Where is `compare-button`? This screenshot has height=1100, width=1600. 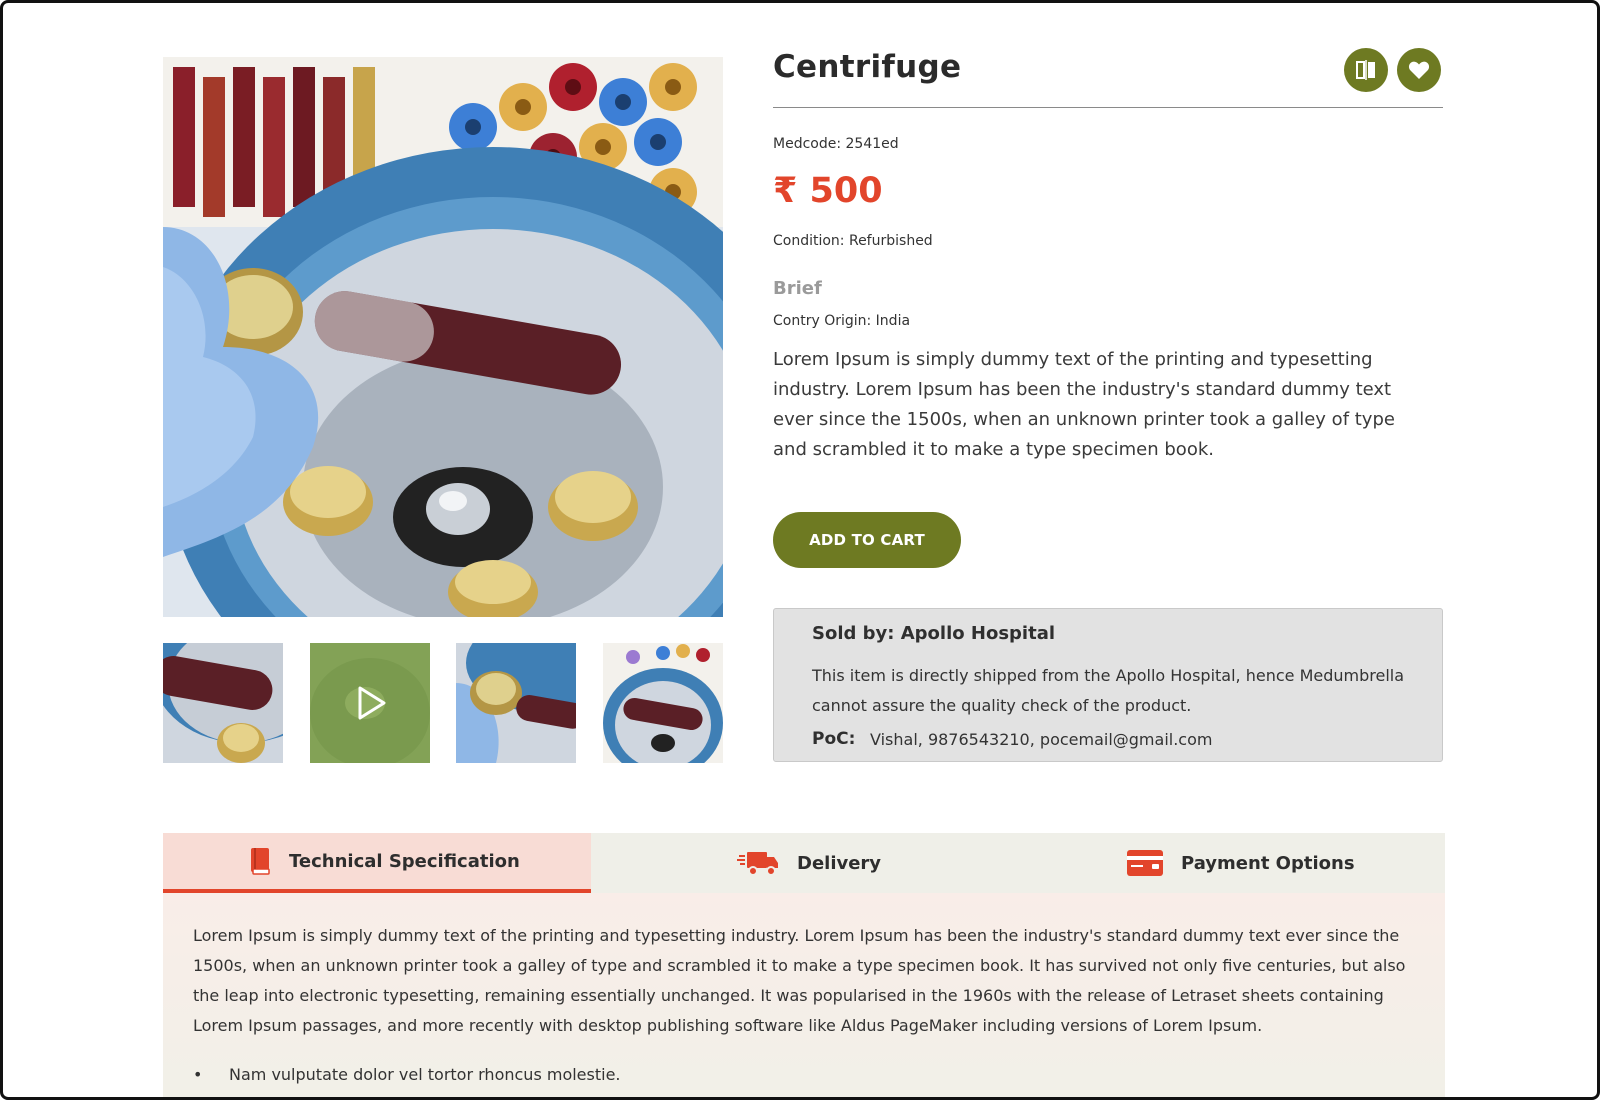
compare-button is located at coordinates (1366, 70).